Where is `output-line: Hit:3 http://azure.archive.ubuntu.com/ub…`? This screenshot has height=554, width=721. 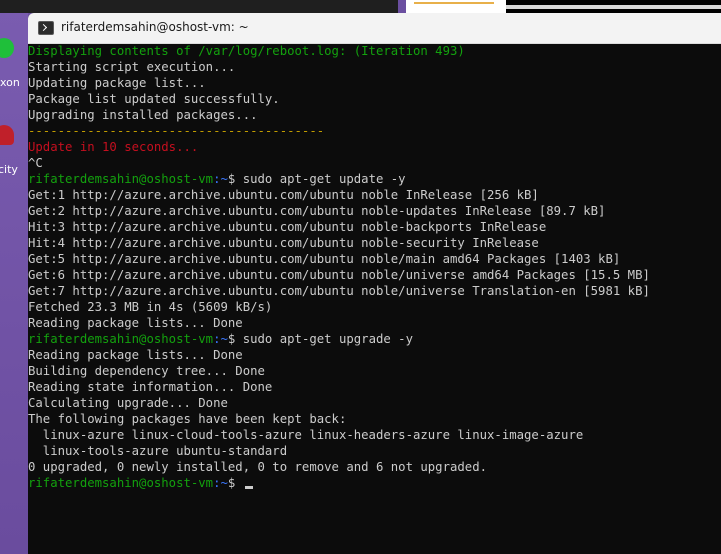
output-line: Hit:3 http://azure.archive.ubuntu.com/ub… is located at coordinates (287, 227).